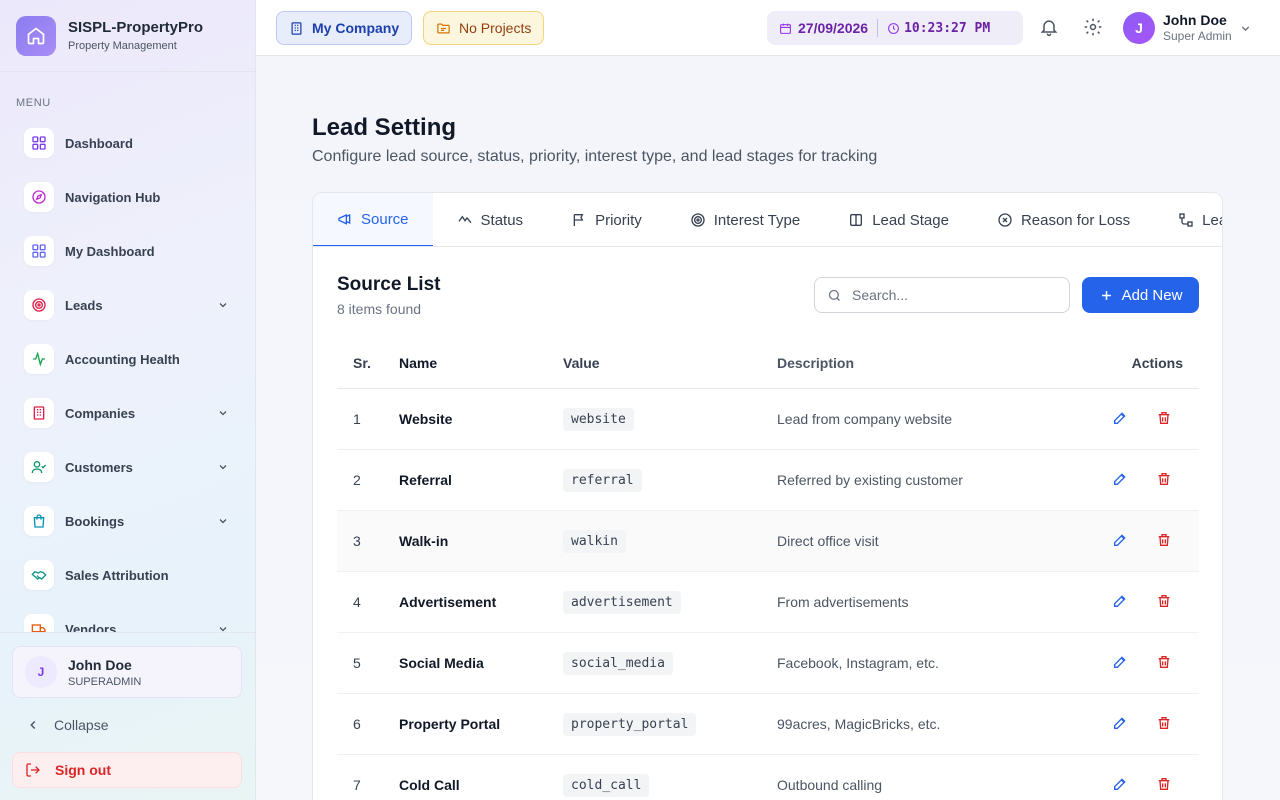 The width and height of the screenshot is (1280, 800). Describe the element at coordinates (495, 28) in the screenshot. I see `project-label: No Projects` at that location.